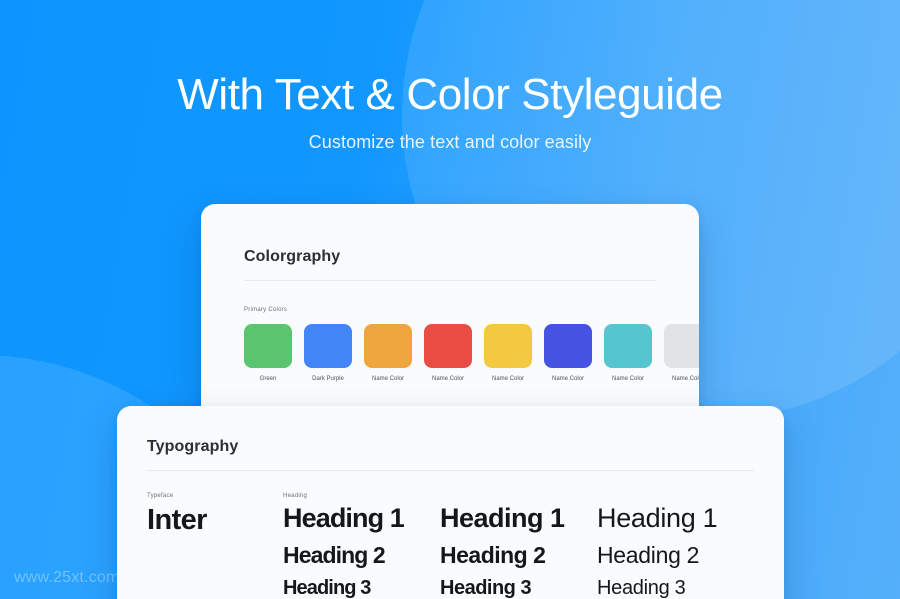 The width and height of the screenshot is (900, 599). I want to click on colorgraphy-title: Colorgraphy, so click(292, 256).